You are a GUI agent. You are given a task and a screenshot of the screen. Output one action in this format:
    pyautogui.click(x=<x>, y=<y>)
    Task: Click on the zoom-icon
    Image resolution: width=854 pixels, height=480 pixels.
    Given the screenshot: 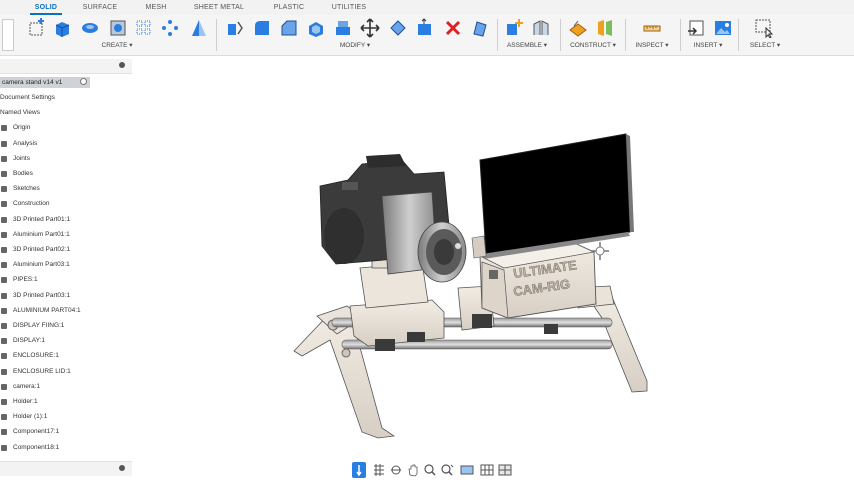 What is the action you would take?
    pyautogui.click(x=430, y=470)
    